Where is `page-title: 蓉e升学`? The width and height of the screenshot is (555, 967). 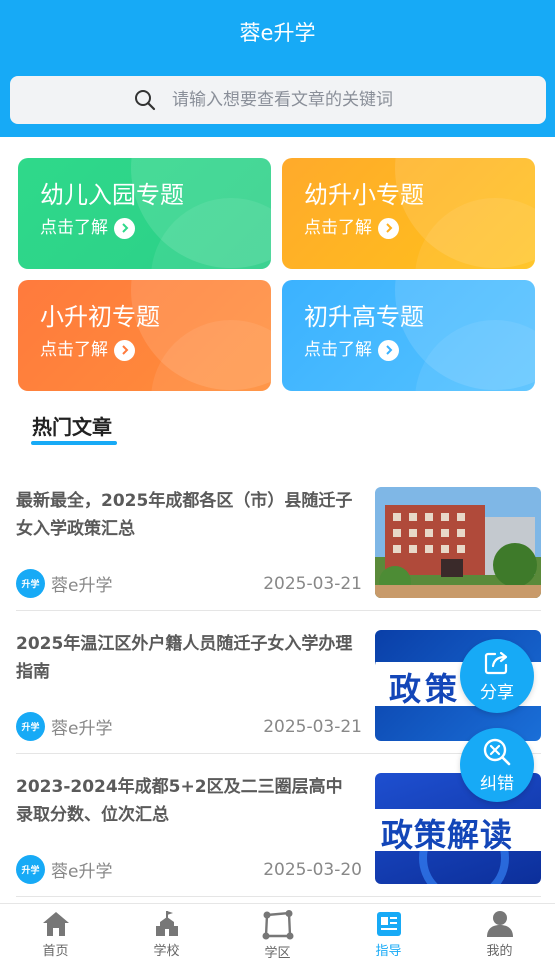
page-title: 蓉e升学 is located at coordinates (277, 33).